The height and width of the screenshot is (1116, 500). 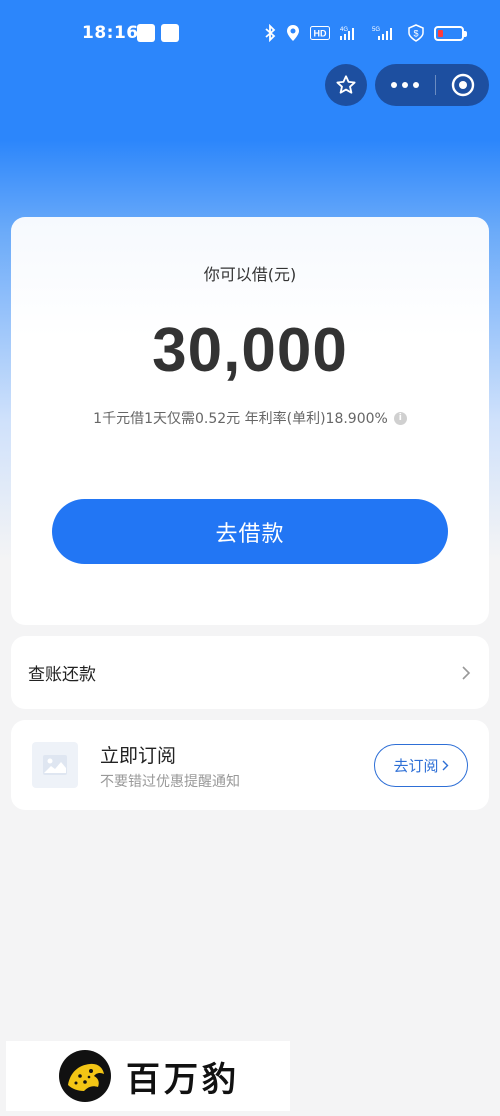 What do you see at coordinates (250, 350) in the screenshot?
I see `loan-amount: 30,000` at bounding box center [250, 350].